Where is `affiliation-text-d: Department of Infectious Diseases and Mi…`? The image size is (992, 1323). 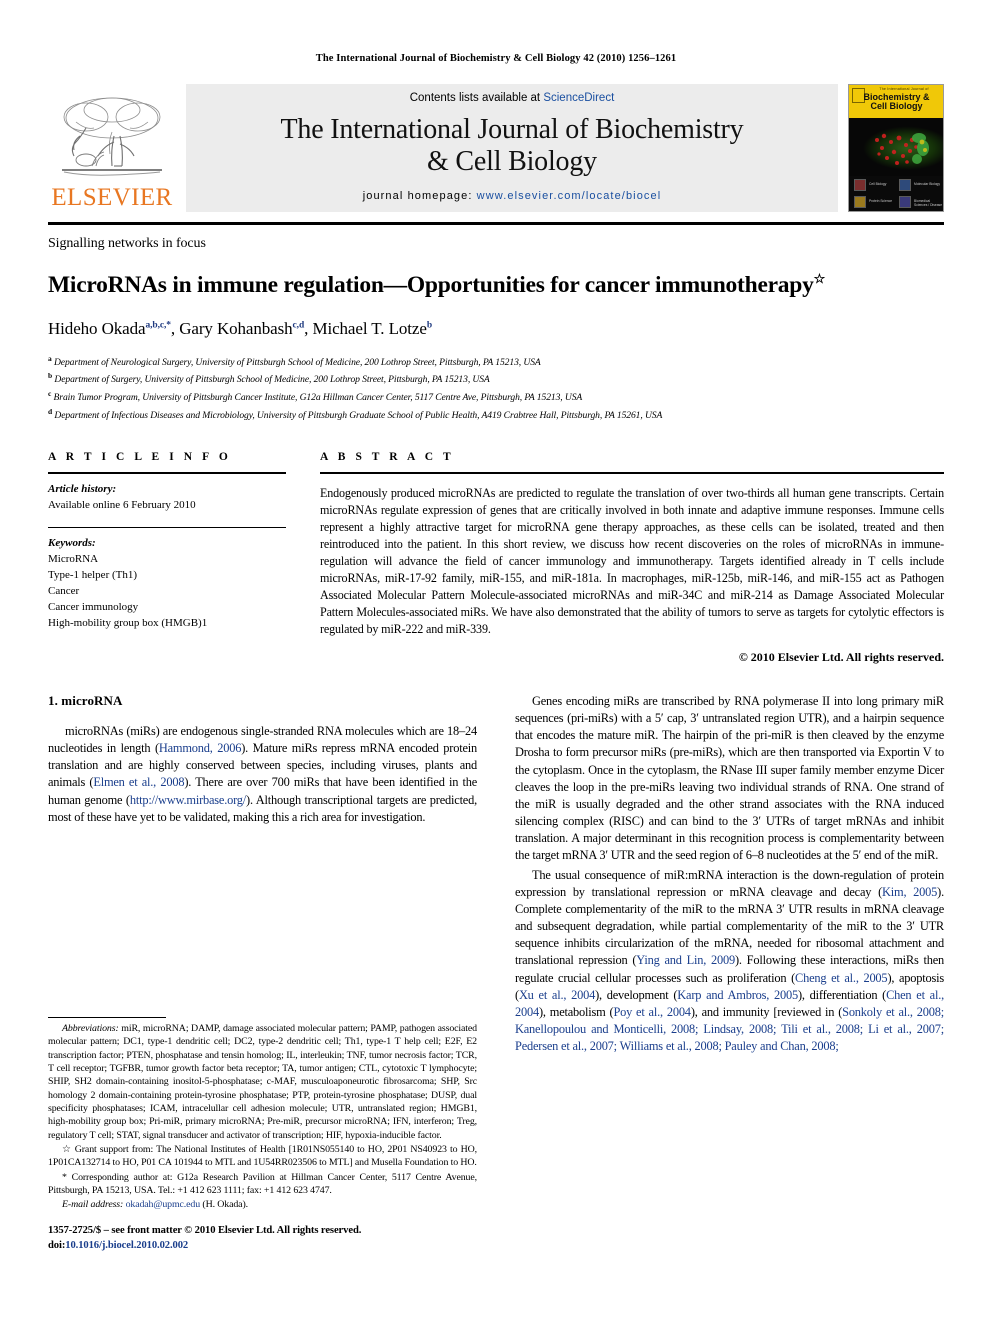
affiliation-text-d: Department of Infectious Diseases and Mi… is located at coordinates (358, 415).